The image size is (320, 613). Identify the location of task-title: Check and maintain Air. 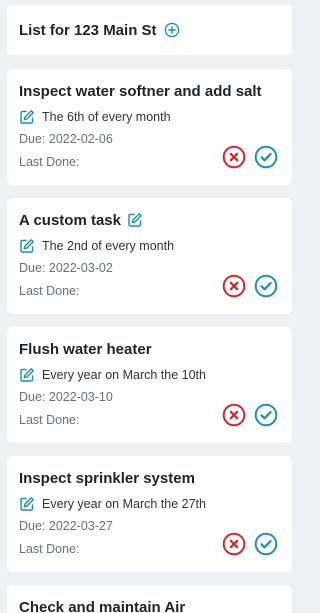
(102, 605).